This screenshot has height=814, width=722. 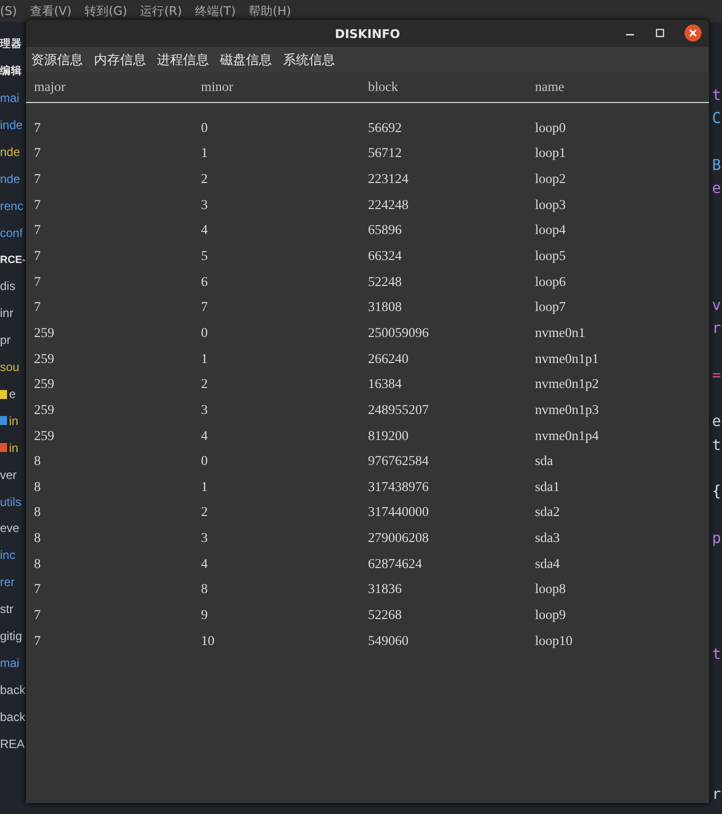 I want to click on menu-item: (S), so click(x=8, y=11).